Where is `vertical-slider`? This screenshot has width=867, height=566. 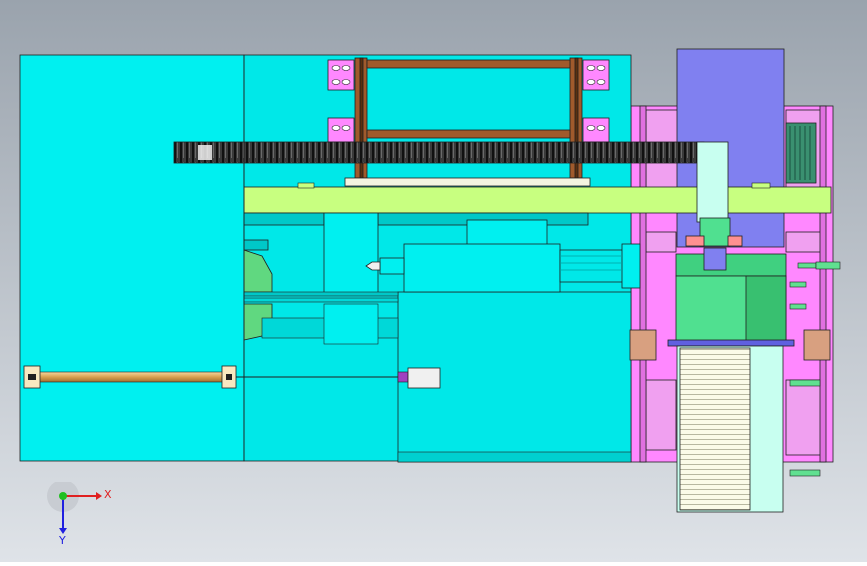
vertical-slider is located at coordinates (712, 182).